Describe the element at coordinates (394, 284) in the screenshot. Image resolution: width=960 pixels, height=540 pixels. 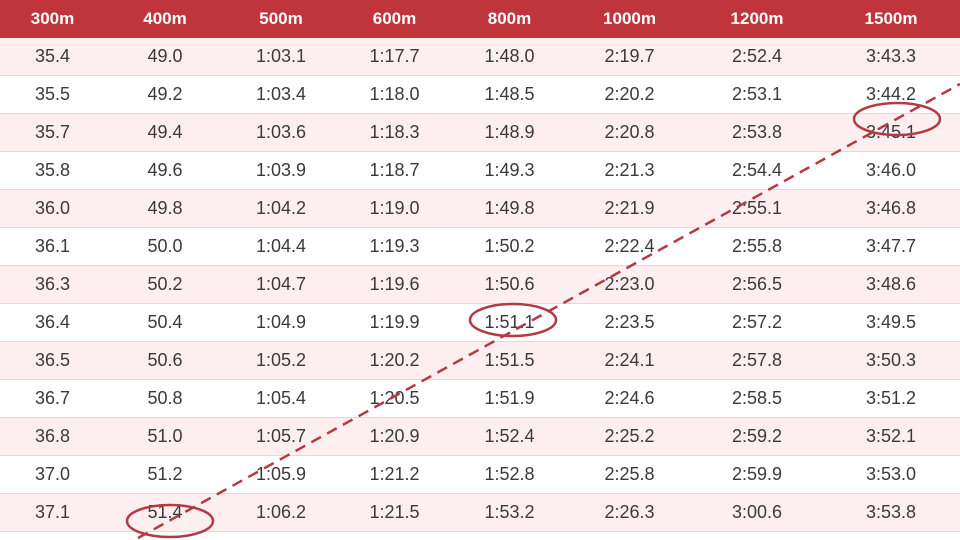
I see `table-cell: 1:19.6` at that location.